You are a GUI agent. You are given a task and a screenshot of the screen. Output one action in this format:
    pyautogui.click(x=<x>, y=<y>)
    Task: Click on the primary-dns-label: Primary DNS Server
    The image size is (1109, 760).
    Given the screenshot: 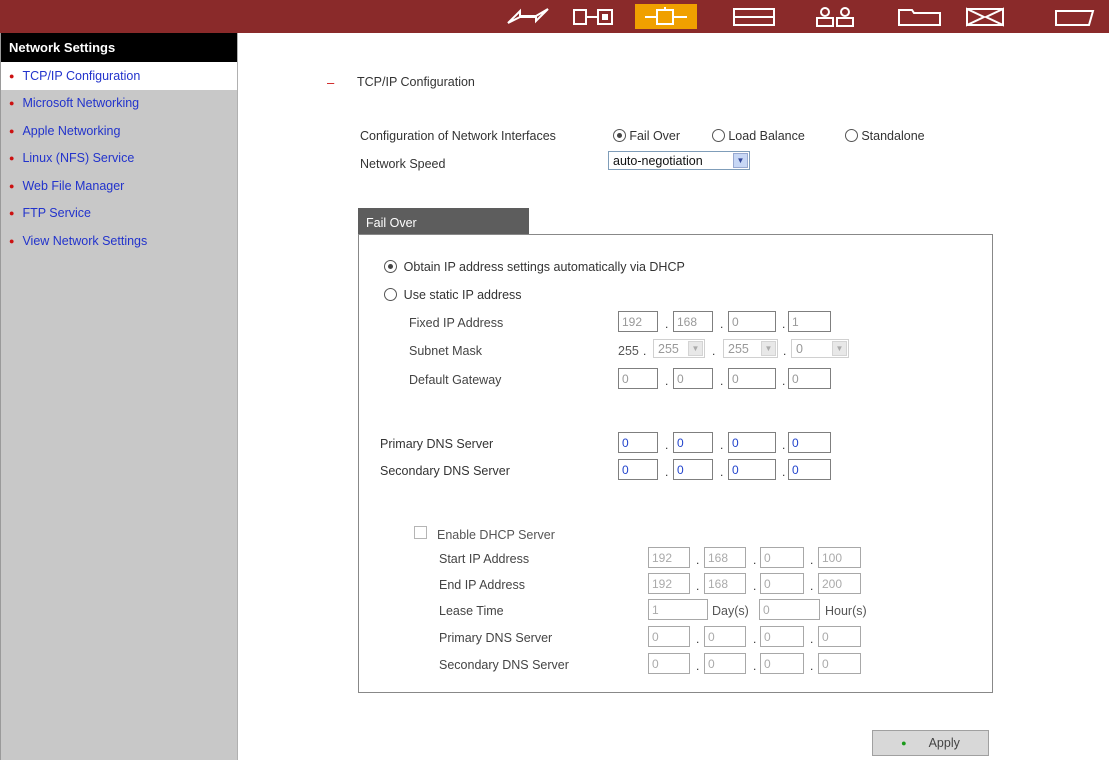 What is the action you would take?
    pyautogui.click(x=437, y=444)
    